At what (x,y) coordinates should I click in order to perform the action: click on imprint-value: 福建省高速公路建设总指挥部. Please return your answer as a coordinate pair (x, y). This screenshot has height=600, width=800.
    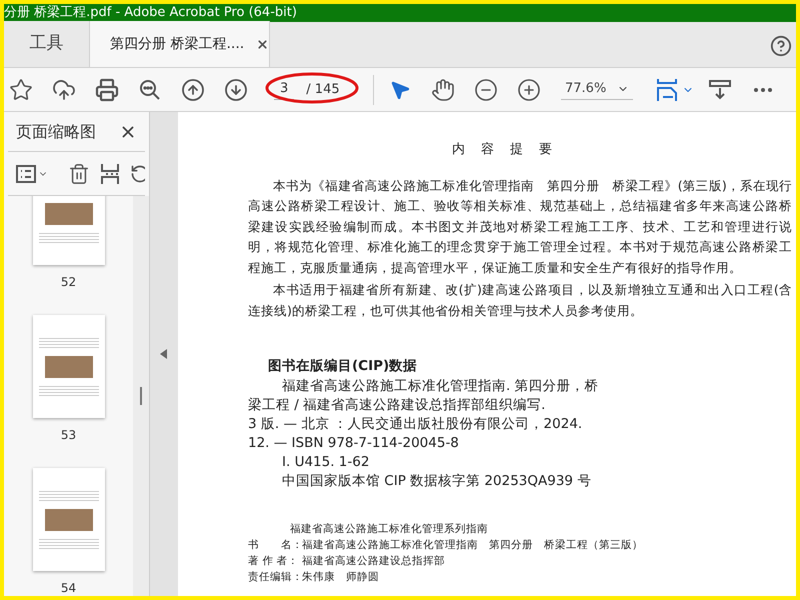
    Looking at the image, I should click on (373, 561).